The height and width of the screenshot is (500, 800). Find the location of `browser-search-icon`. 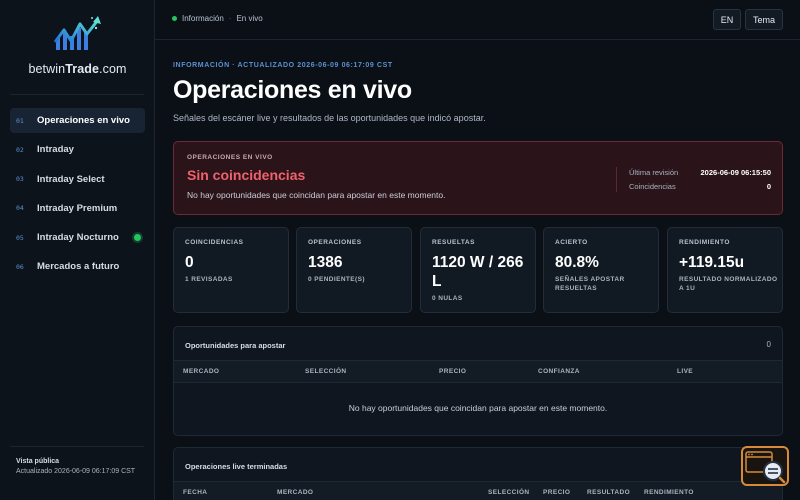

browser-search-icon is located at coordinates (765, 467).